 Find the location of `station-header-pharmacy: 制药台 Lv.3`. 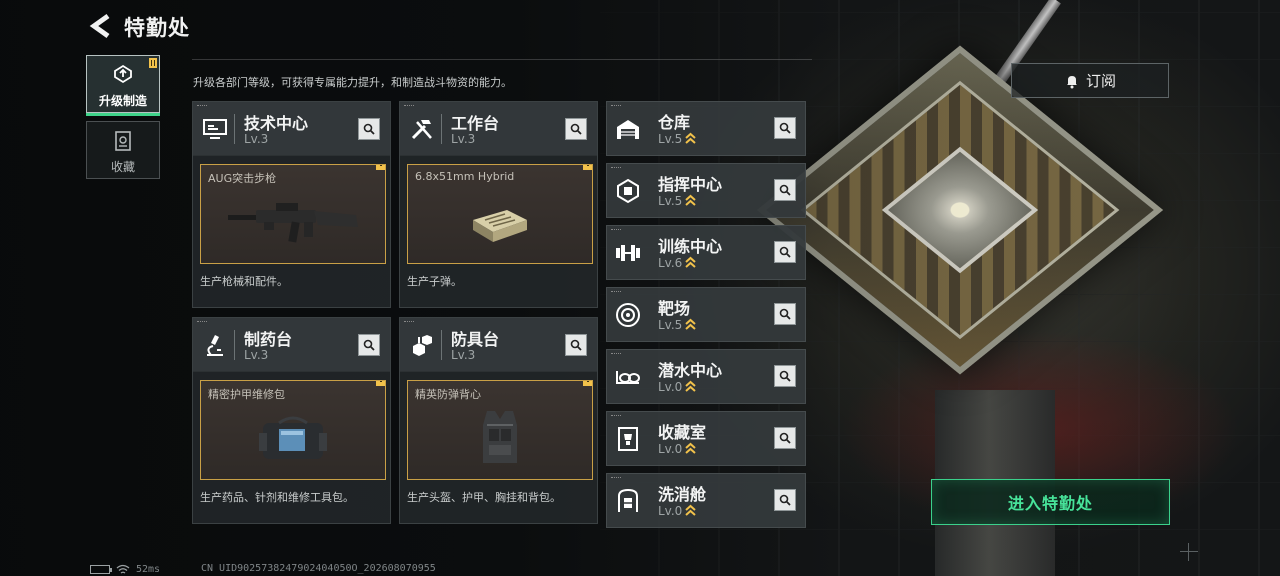

station-header-pharmacy: 制药台 Lv.3 is located at coordinates (291, 345).